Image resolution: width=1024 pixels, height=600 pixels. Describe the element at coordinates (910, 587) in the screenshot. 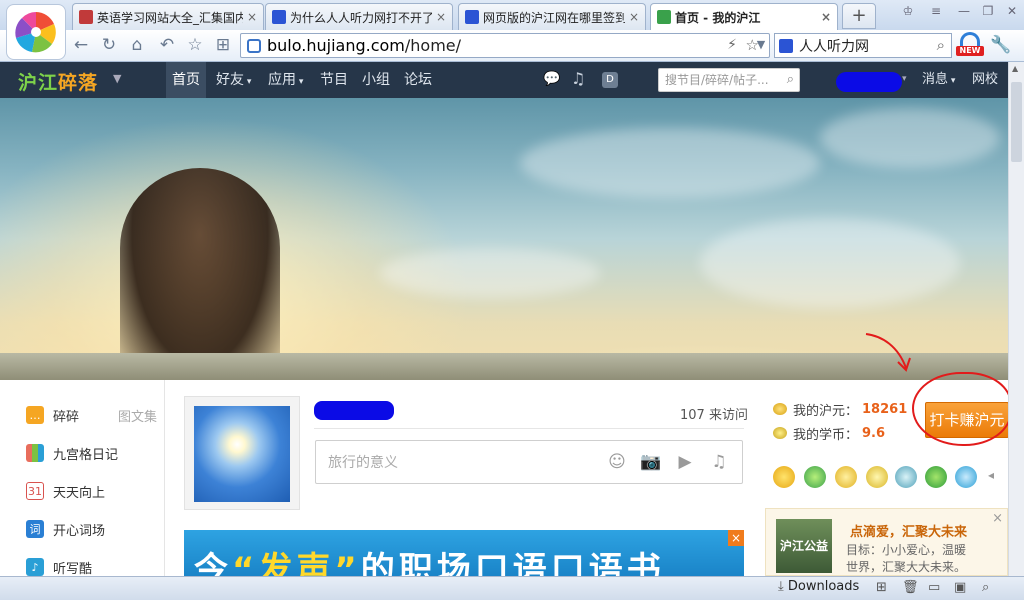

I see `trash-icon: 🗑` at that location.